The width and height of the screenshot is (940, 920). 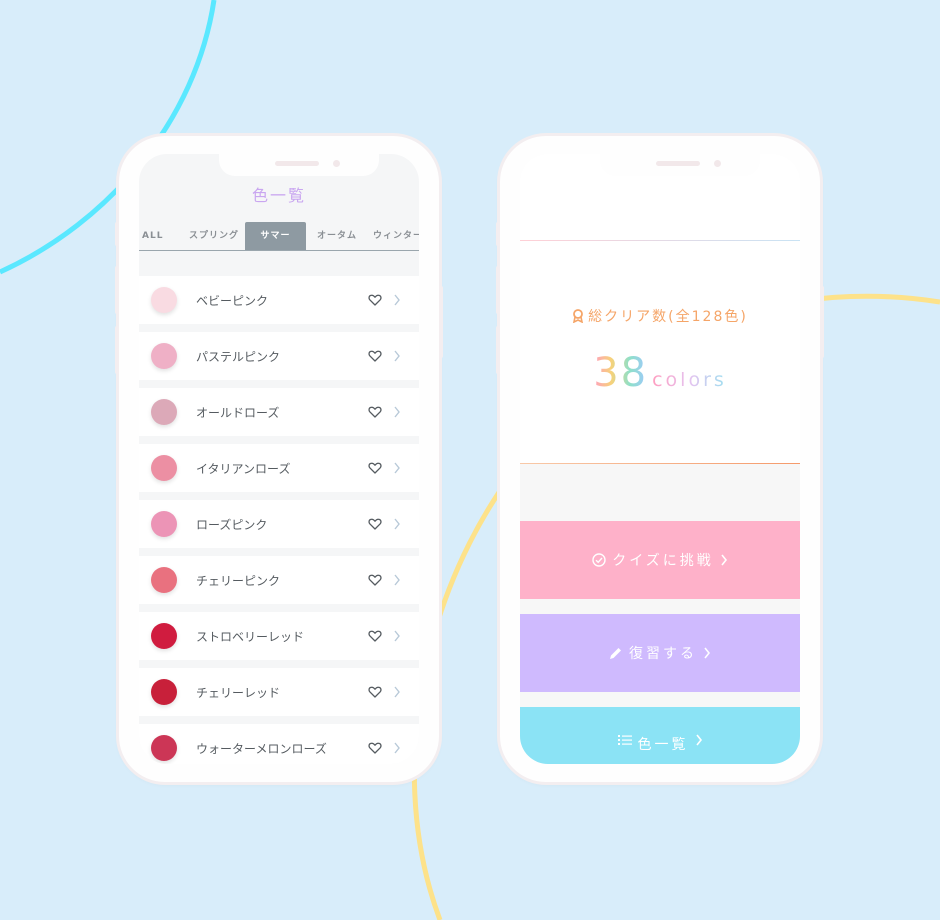 What do you see at coordinates (660, 735) in the screenshot?
I see `color-list-button: 色一覧` at bounding box center [660, 735].